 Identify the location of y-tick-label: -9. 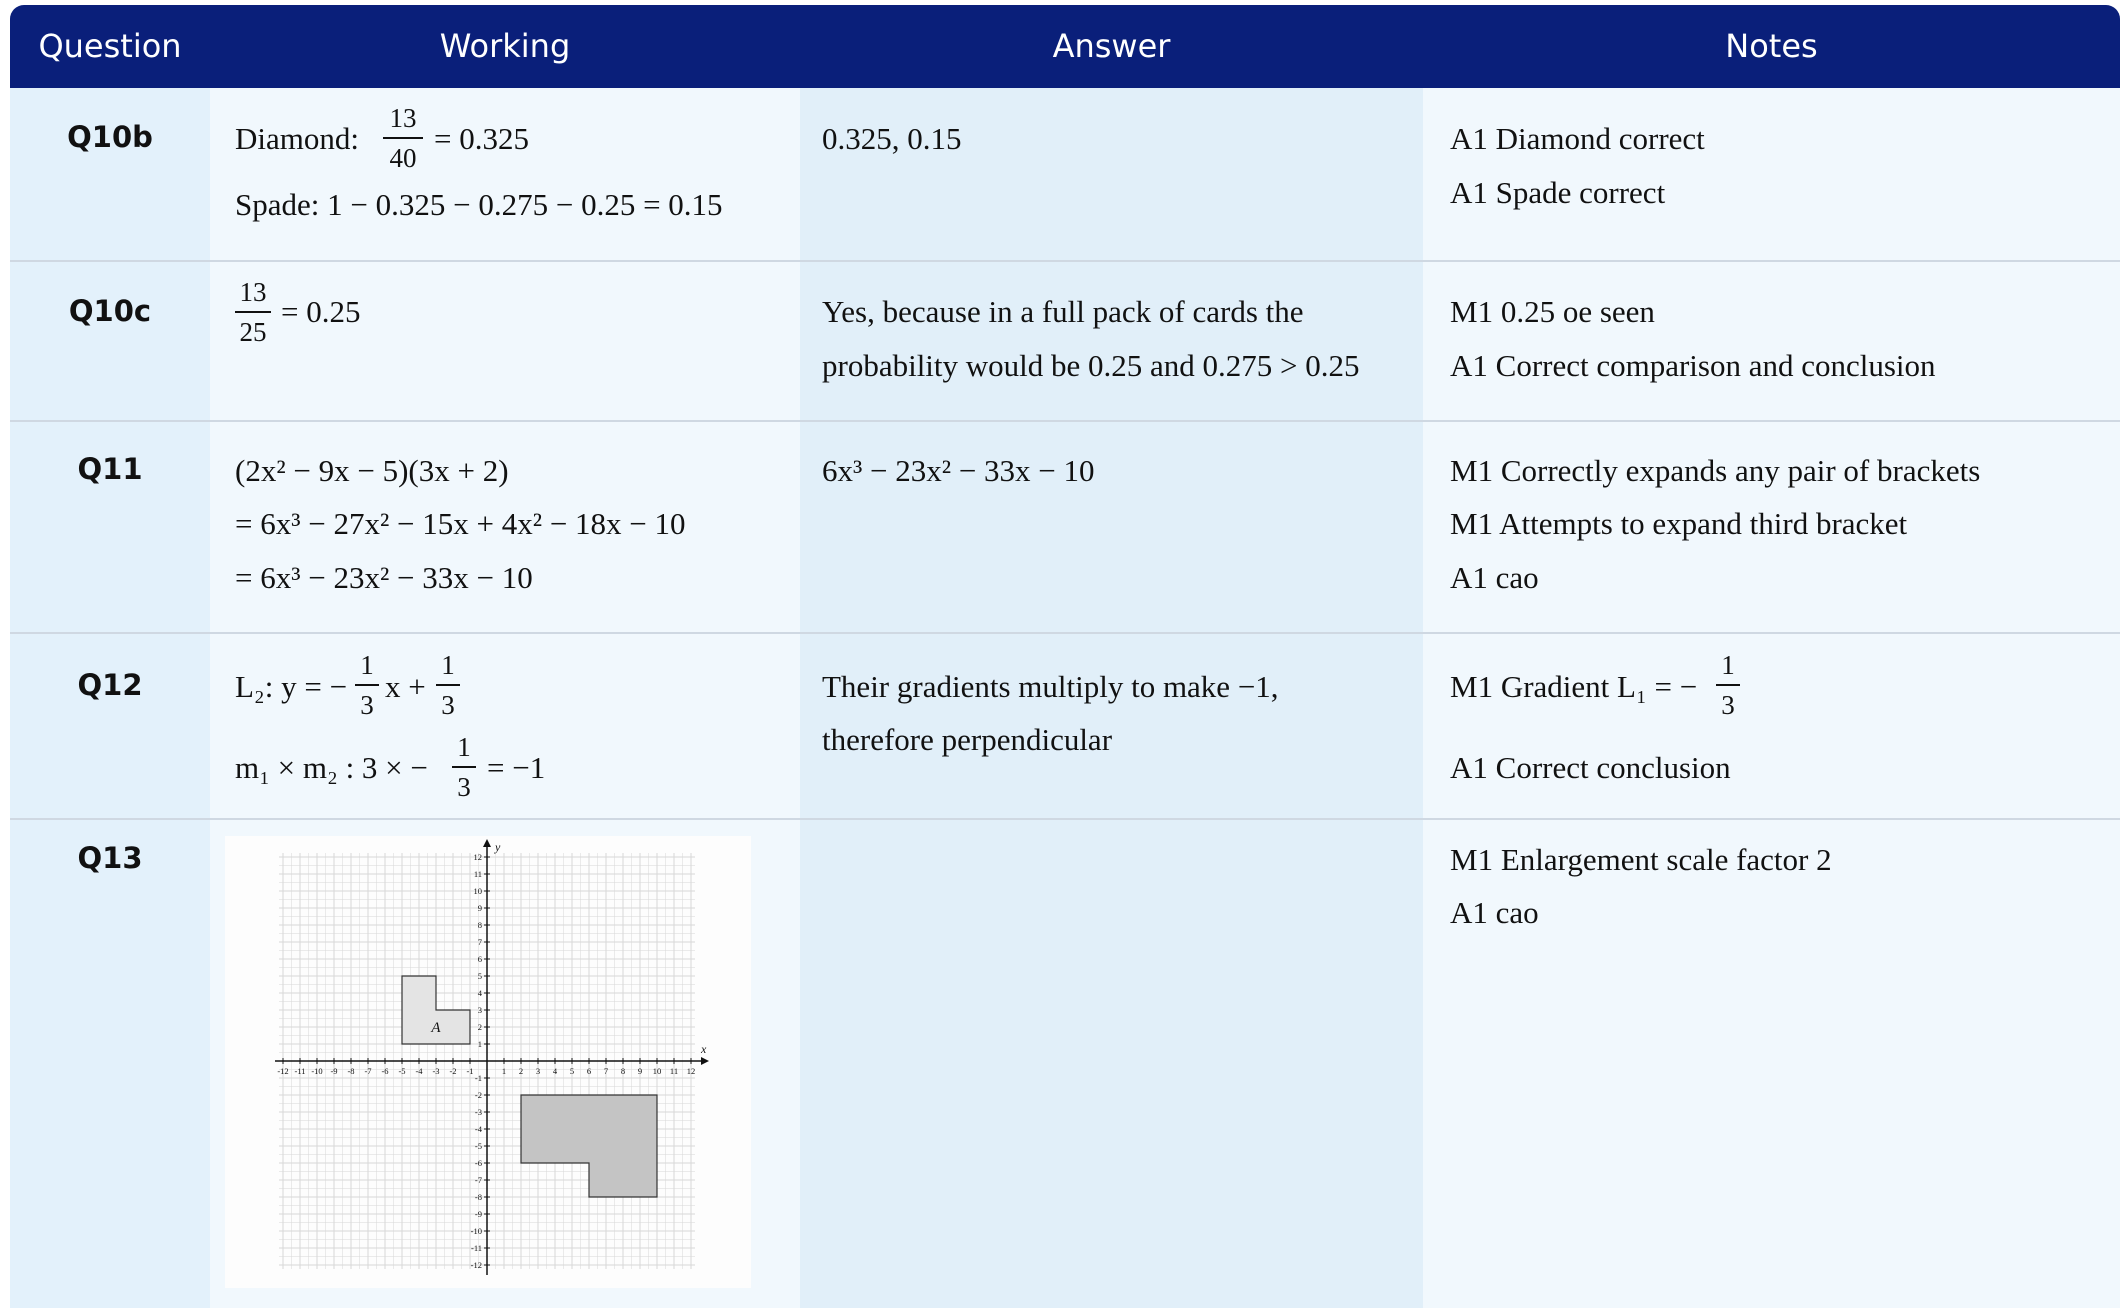
(478, 1214).